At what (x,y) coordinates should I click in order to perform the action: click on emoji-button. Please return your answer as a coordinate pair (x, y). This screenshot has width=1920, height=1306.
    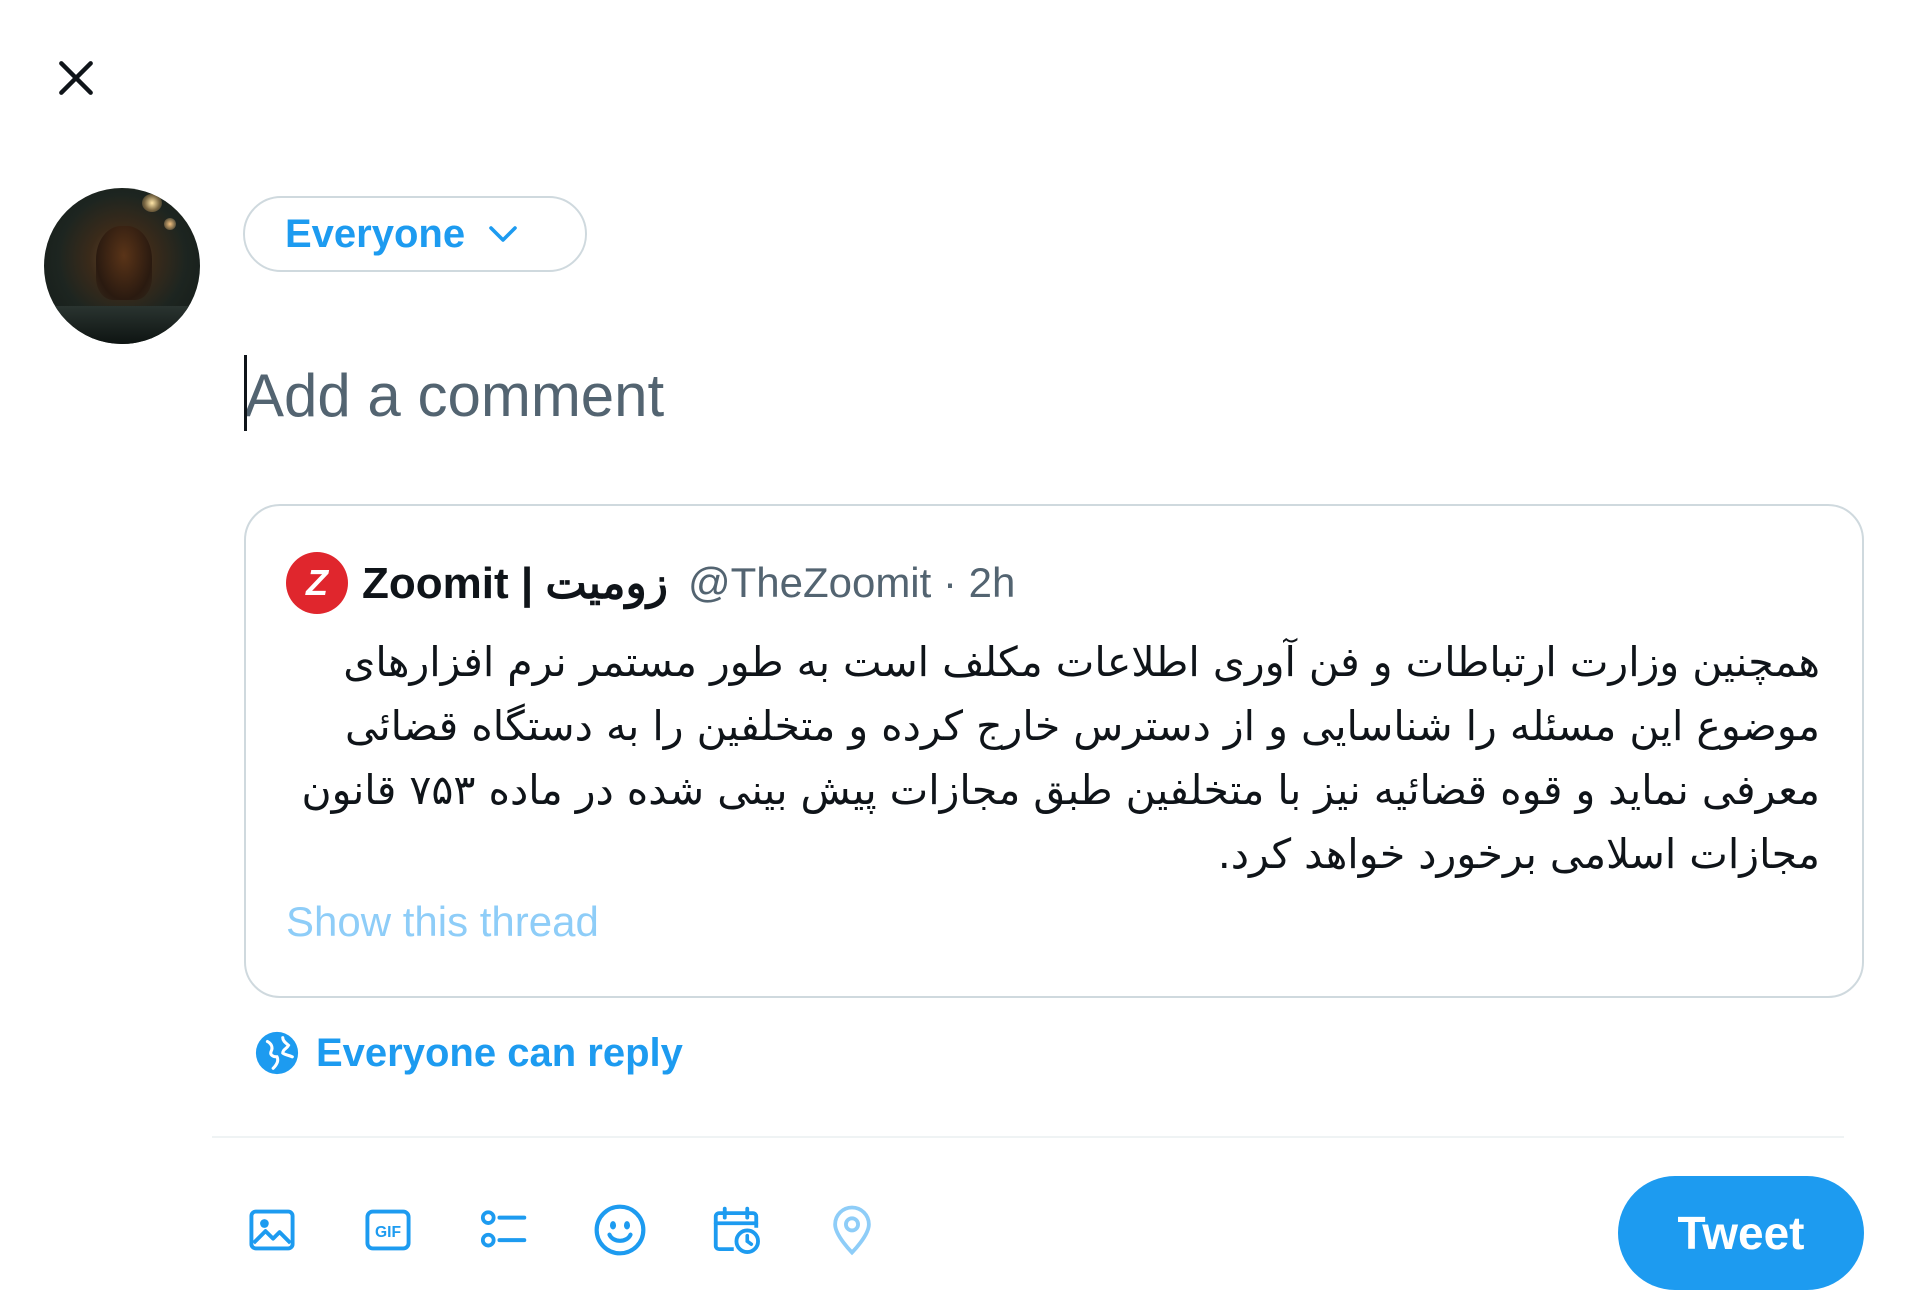
    Looking at the image, I should click on (620, 1230).